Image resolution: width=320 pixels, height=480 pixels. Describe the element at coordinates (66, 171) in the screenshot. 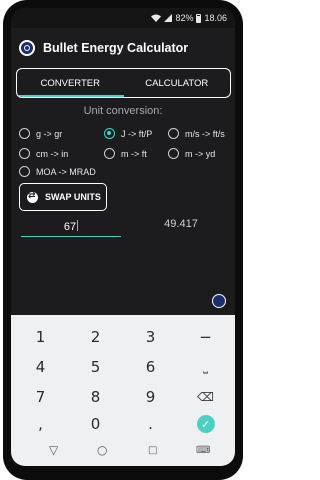

I see `option-label: MOA -> MRAD` at that location.